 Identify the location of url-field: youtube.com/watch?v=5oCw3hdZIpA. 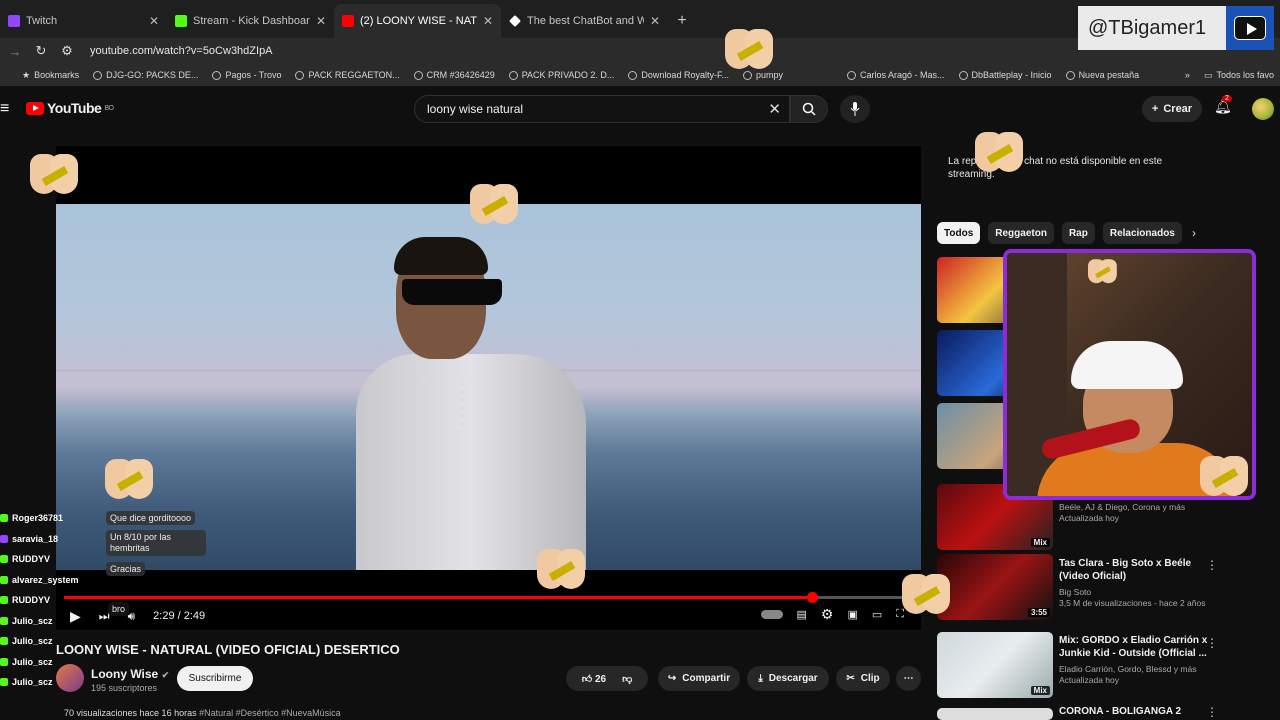
(181, 51).